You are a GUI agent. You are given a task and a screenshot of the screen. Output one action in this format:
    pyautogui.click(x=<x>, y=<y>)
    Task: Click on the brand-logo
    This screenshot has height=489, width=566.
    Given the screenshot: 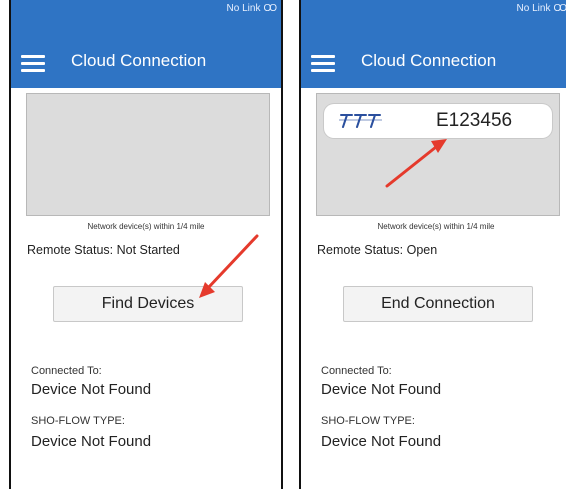 What is the action you would take?
    pyautogui.click(x=360, y=121)
    